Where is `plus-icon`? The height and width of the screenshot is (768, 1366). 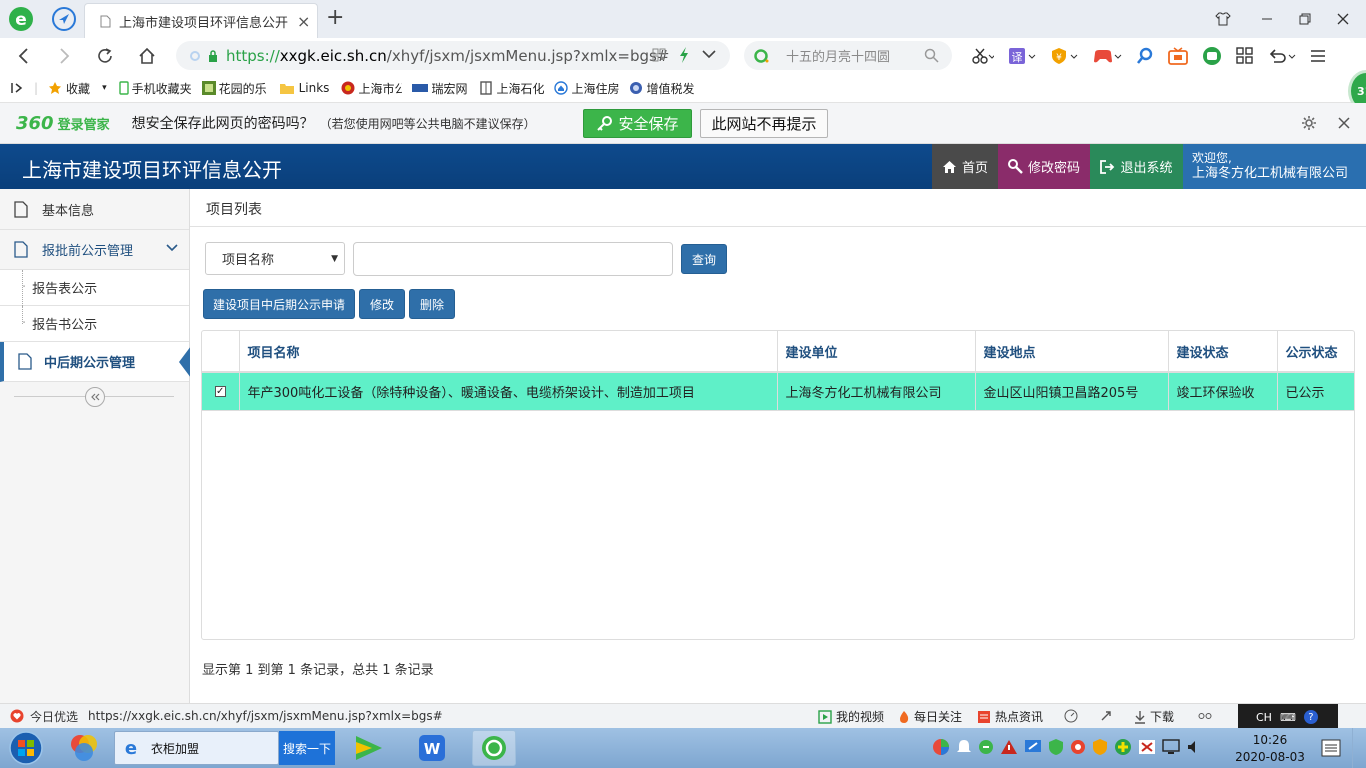
plus-icon is located at coordinates (1123, 747).